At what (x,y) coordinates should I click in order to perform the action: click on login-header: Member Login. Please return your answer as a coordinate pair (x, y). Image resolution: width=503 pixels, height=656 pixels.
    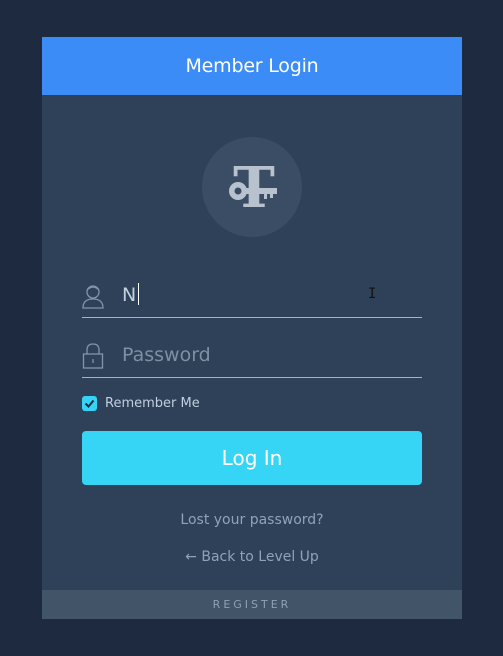
    Looking at the image, I should click on (252, 66).